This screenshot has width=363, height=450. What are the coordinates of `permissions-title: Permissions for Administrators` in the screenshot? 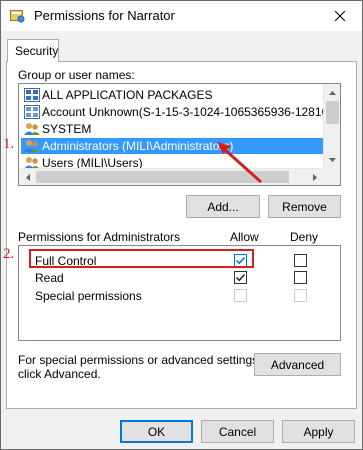 It's located at (99, 237).